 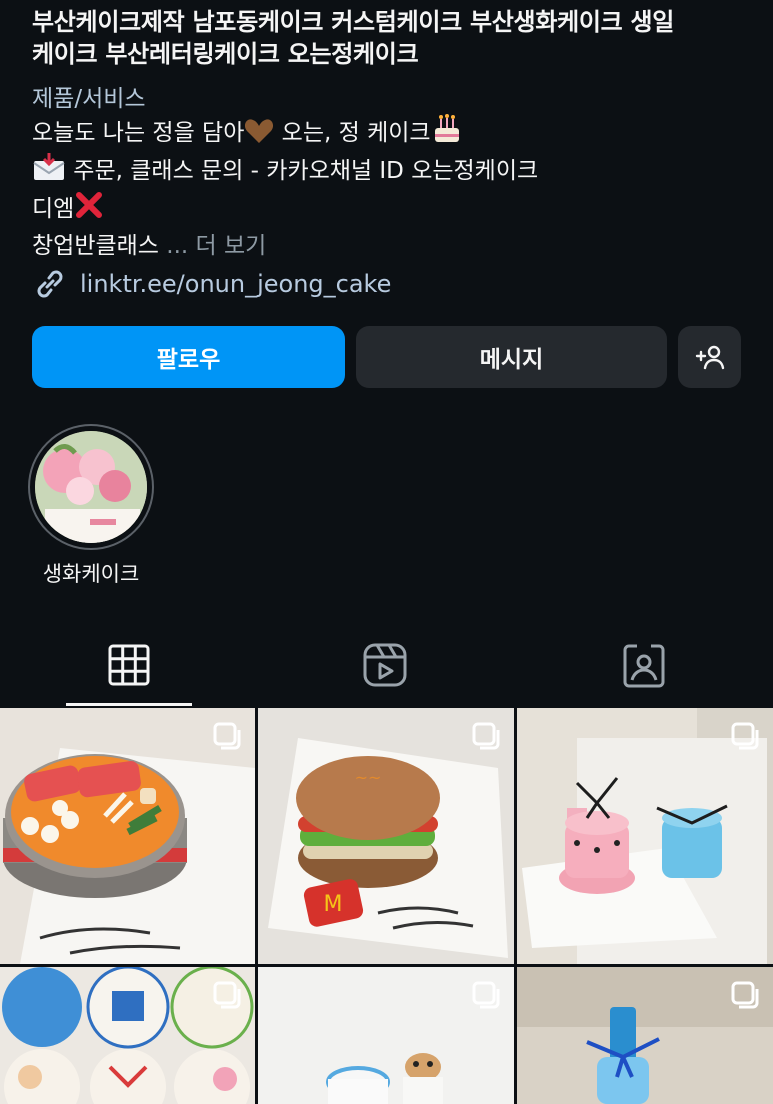 I want to click on highlight-label: 생화케이크, so click(x=91, y=574).